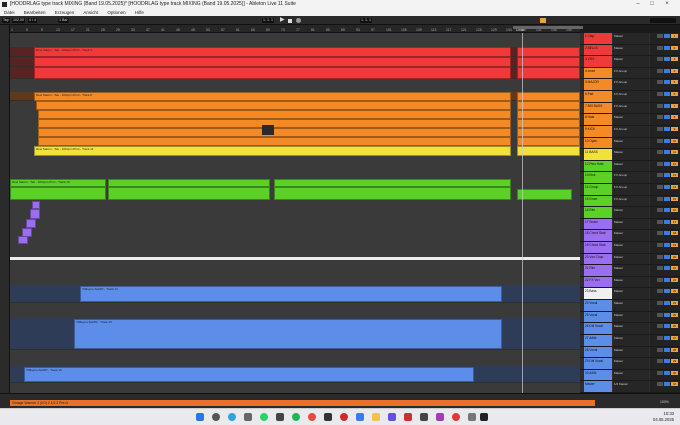 This screenshot has width=680, height=425. What do you see at coordinates (312, 417) in the screenshot?
I see `chrome-icon` at bounding box center [312, 417].